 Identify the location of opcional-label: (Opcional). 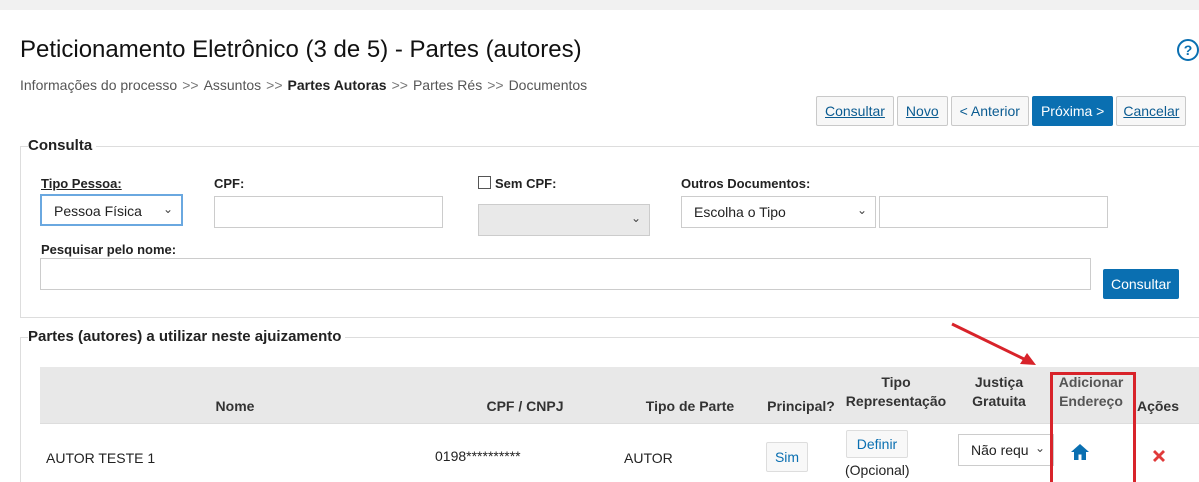
(877, 470).